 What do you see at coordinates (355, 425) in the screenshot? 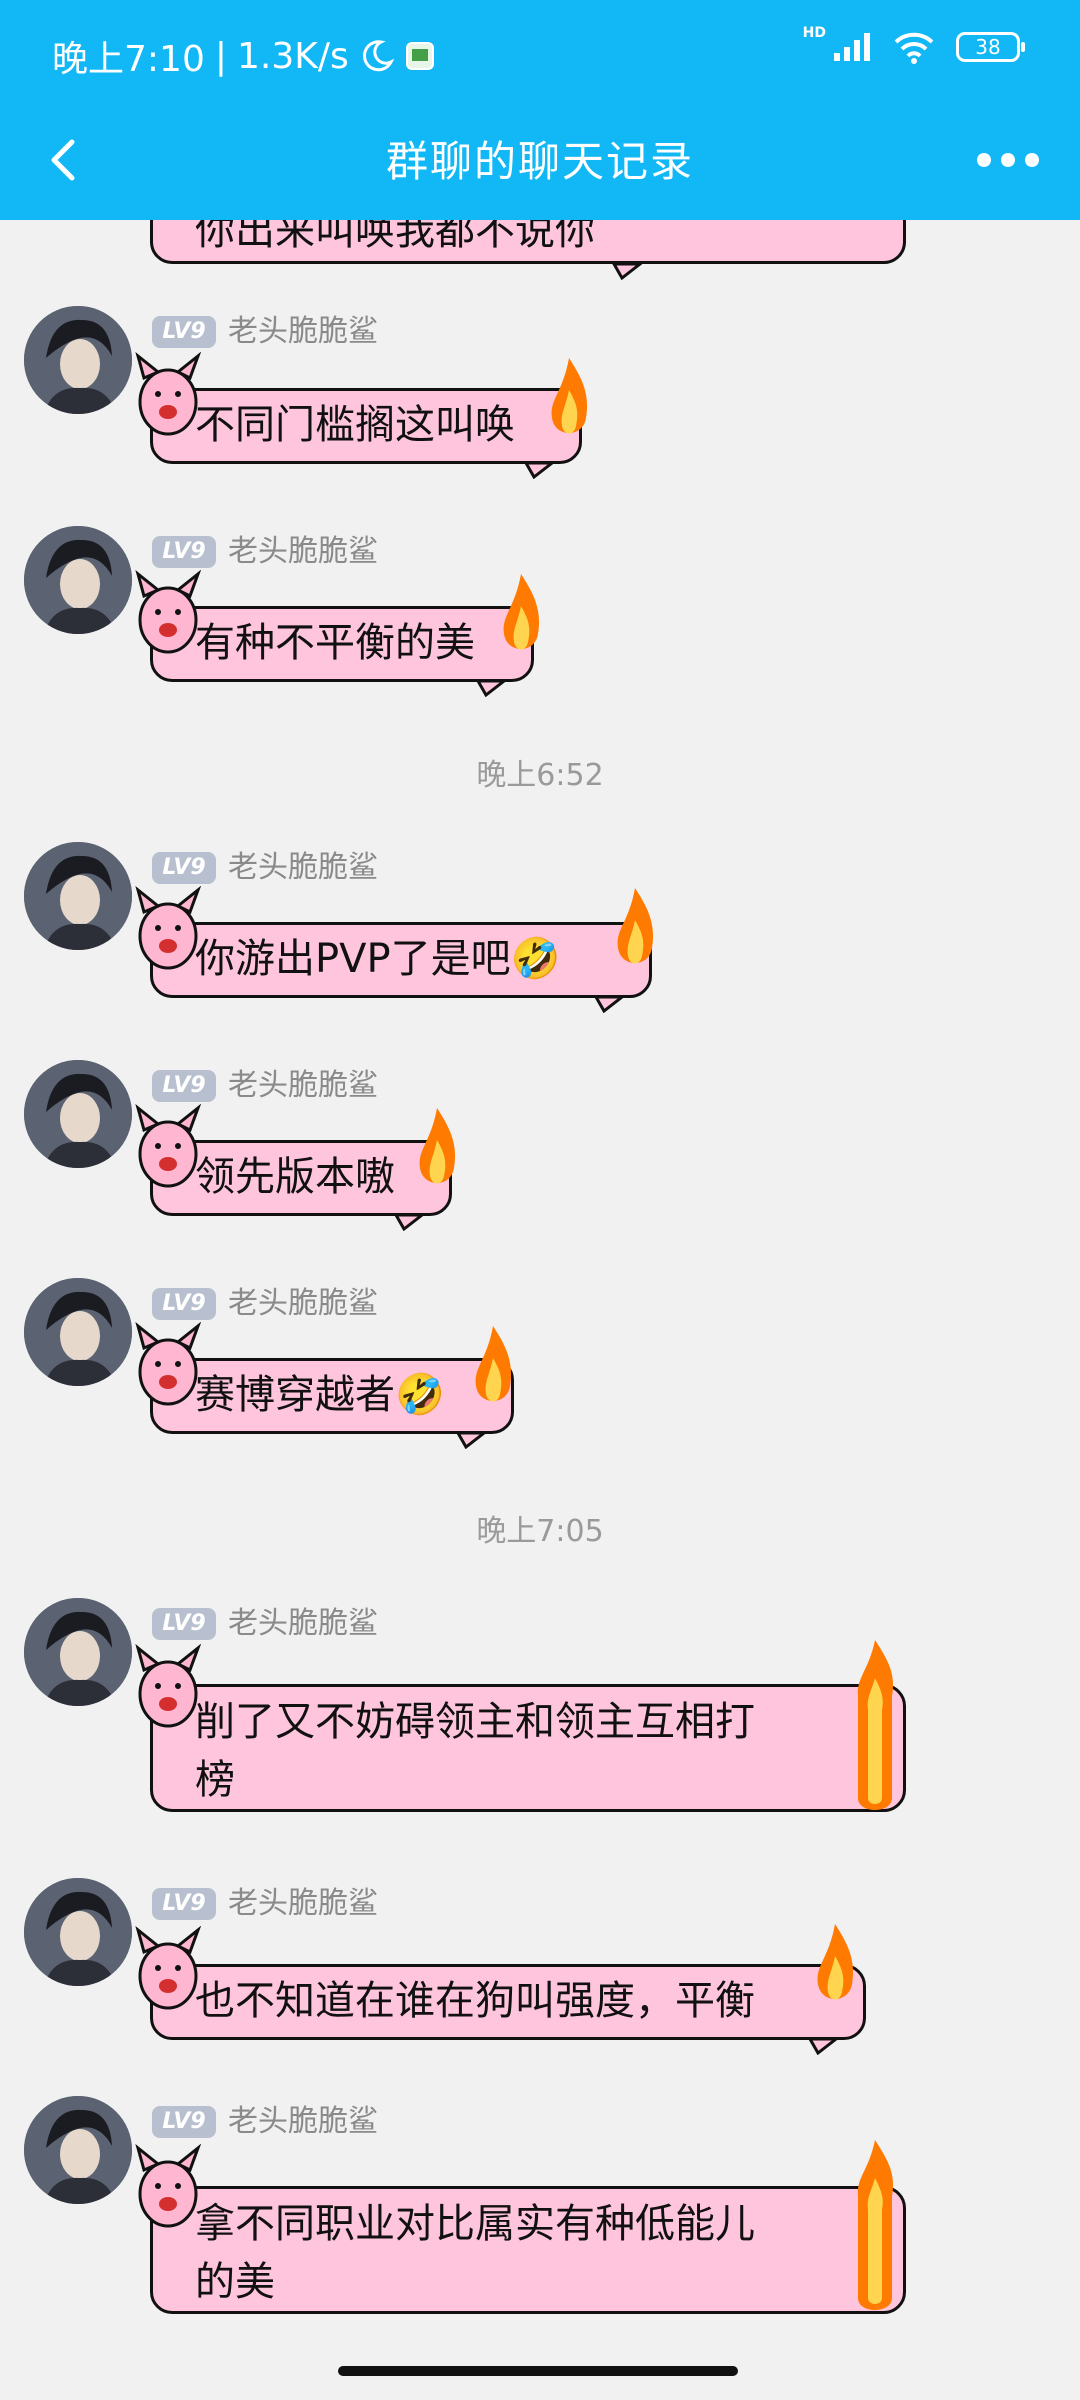
I see `message-text: 不同门槛搁这叫唤` at bounding box center [355, 425].